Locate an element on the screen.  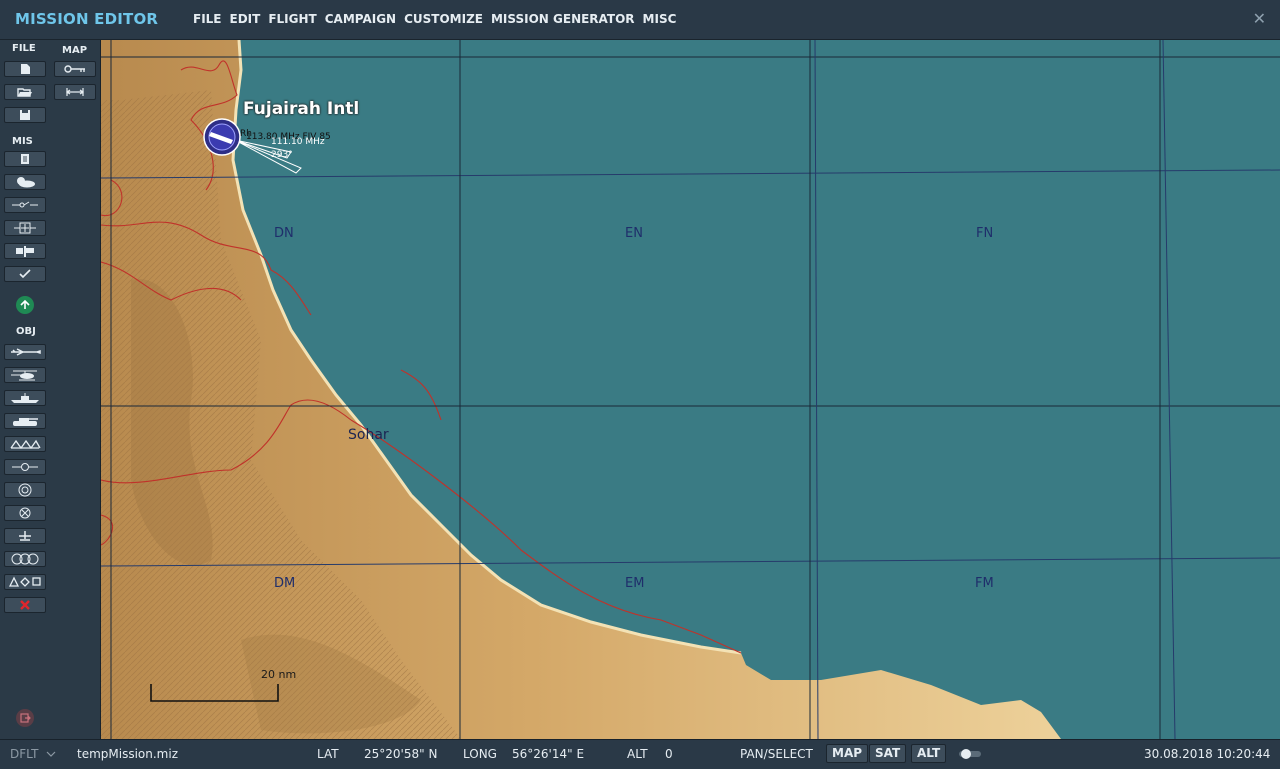
mode-indicator: PAN/SELECT is located at coordinates (776, 754).